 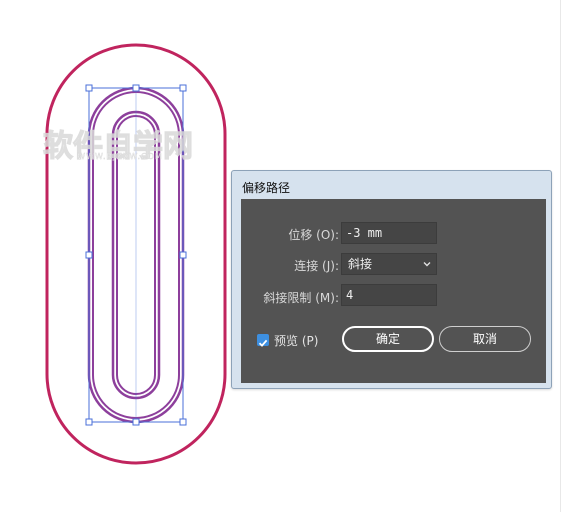 I want to click on joins-label: 连接 (J):, so click(x=316, y=266).